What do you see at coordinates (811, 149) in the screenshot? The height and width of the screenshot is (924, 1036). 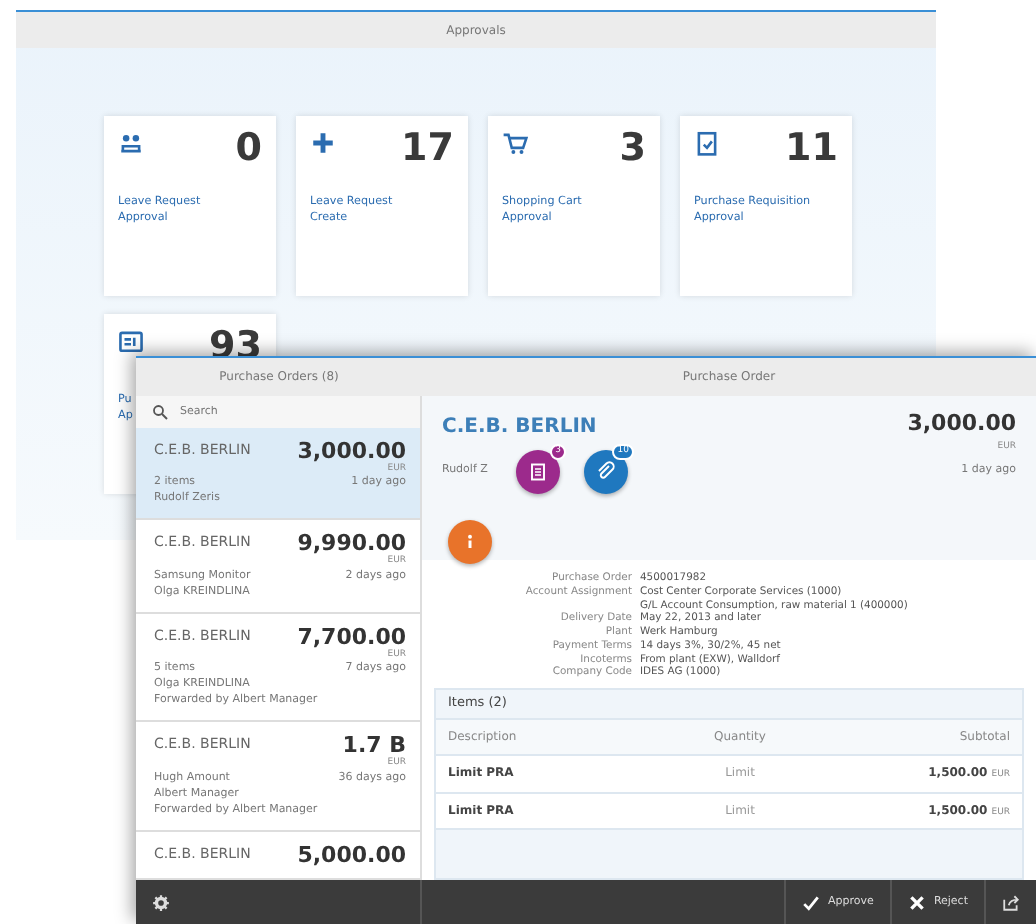 I see `tile-count: 11` at bounding box center [811, 149].